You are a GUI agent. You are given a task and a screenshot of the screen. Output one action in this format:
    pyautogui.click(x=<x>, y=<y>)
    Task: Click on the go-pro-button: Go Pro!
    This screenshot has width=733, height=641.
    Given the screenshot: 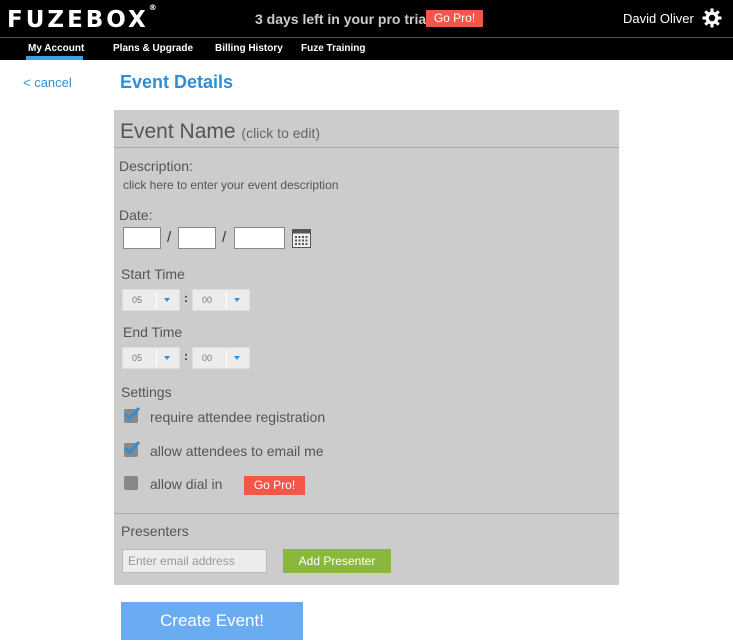 What is the action you would take?
    pyautogui.click(x=454, y=18)
    